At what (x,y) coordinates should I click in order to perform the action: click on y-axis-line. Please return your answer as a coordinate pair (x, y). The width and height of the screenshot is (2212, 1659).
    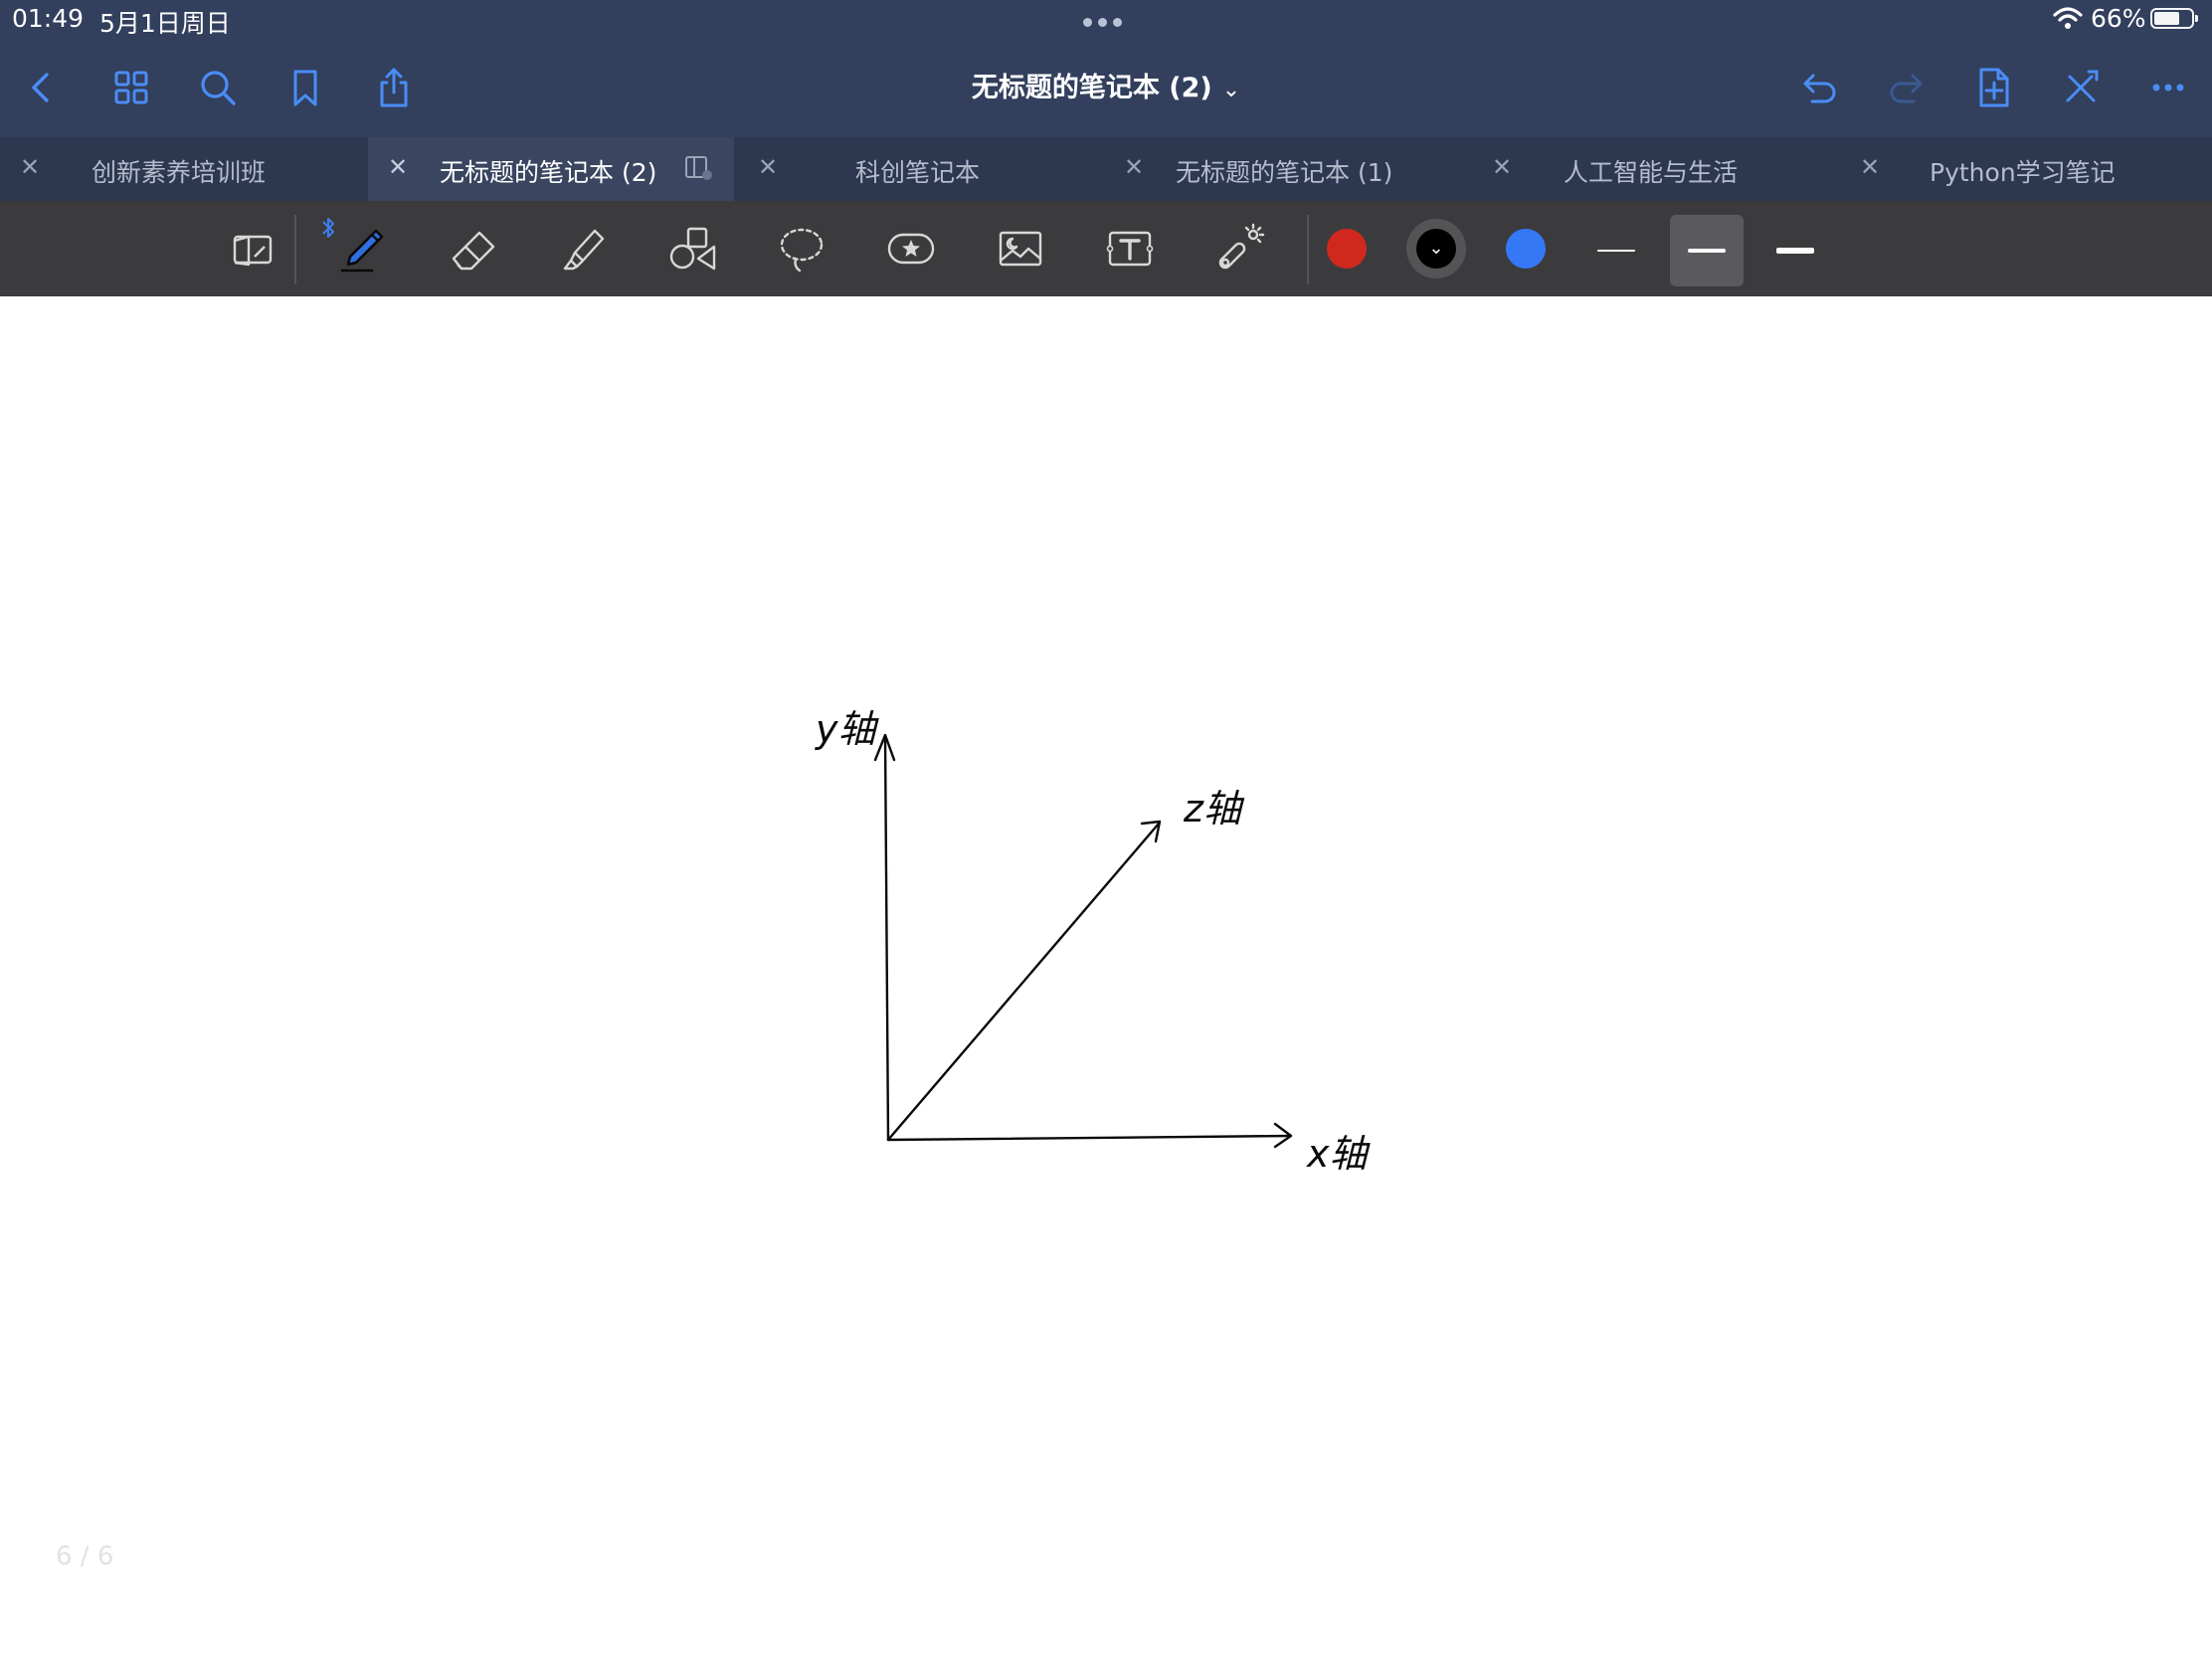
    Looking at the image, I should click on (886, 939).